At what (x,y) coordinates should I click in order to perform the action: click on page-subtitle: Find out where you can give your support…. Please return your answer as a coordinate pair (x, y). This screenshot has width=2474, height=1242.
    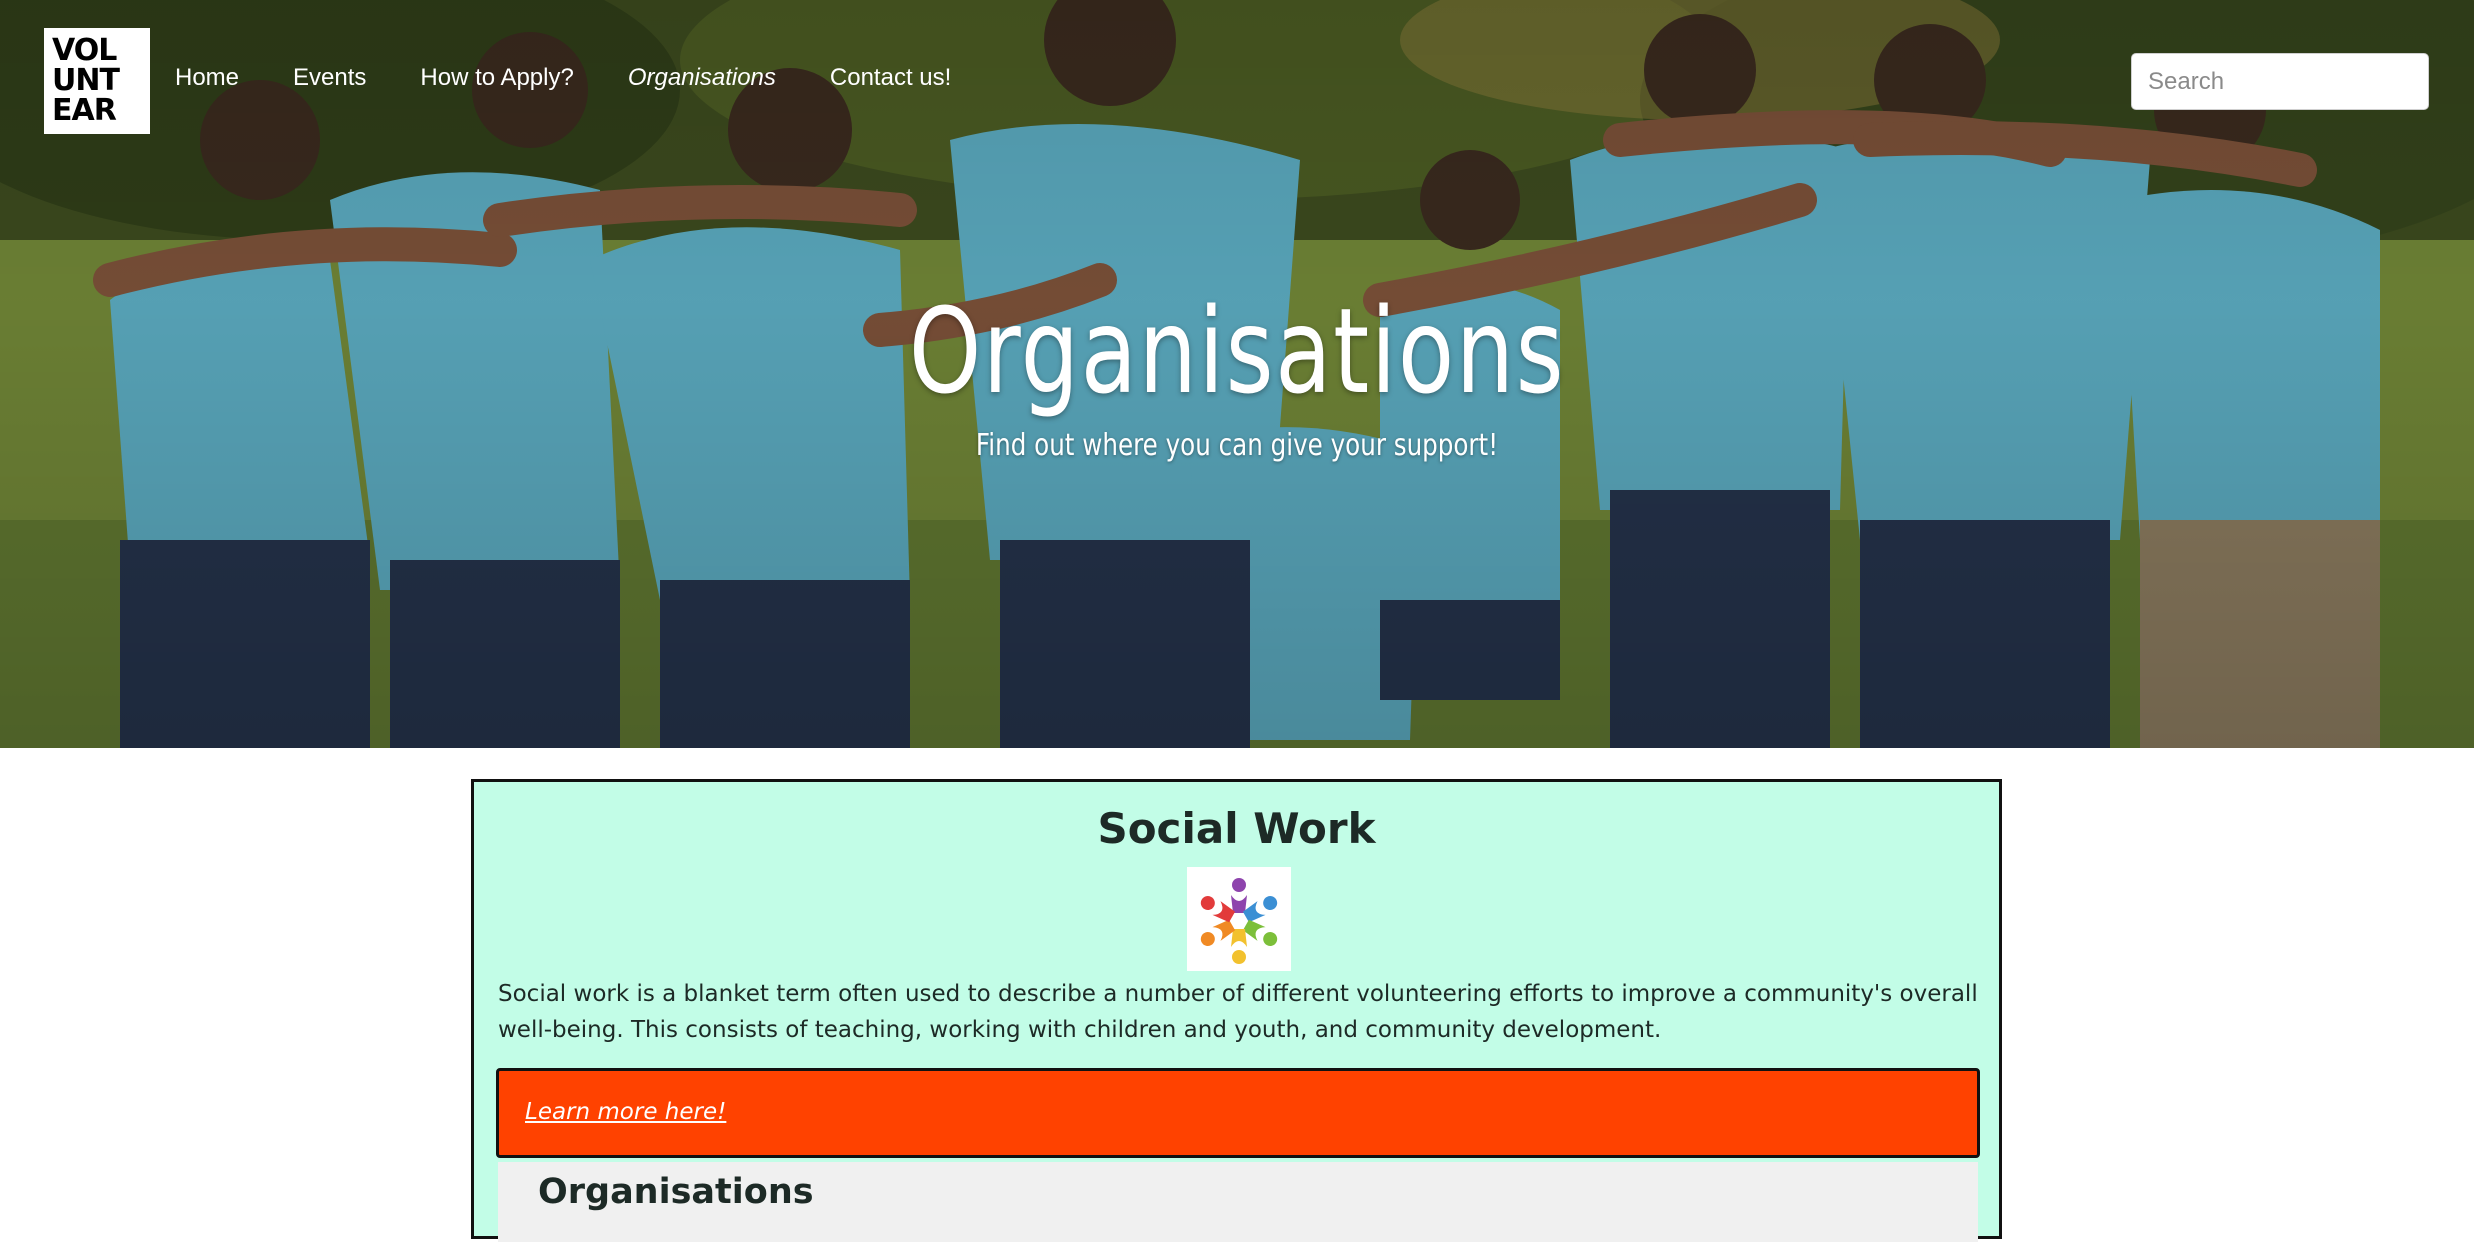
    Looking at the image, I should click on (1237, 445).